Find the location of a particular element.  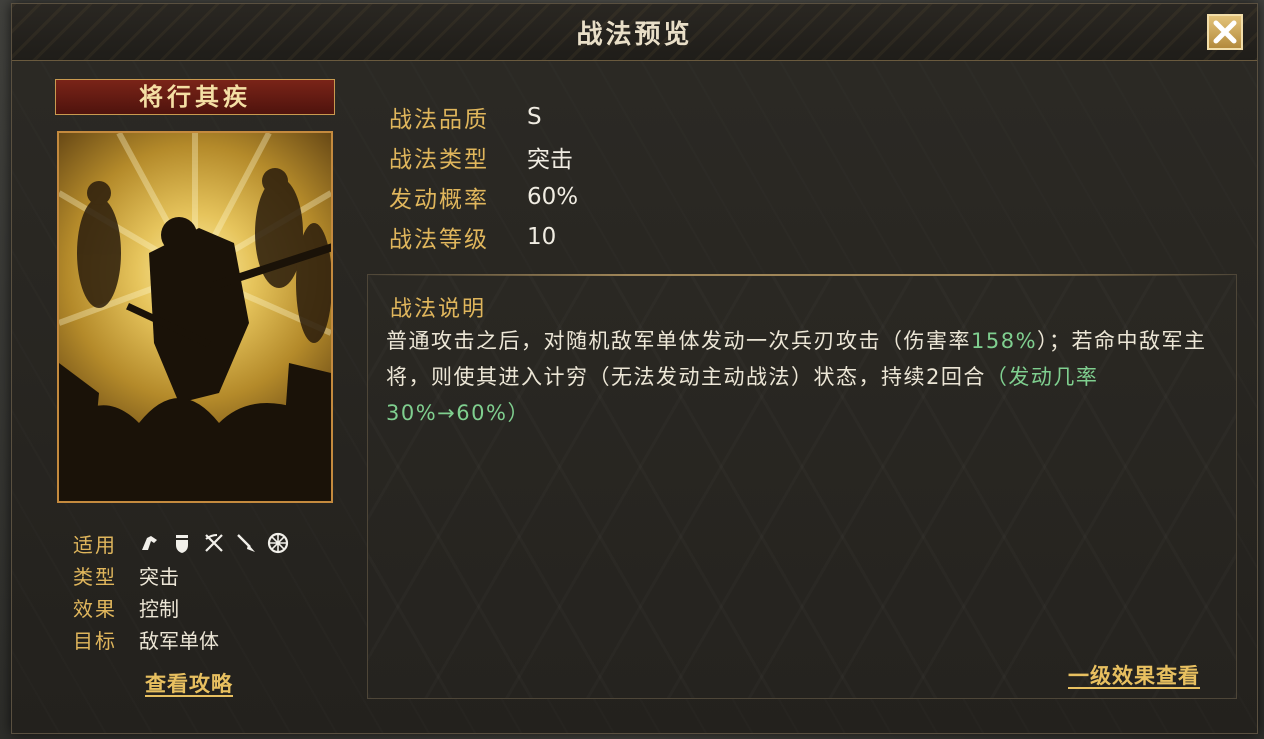

target-label: 目标 is located at coordinates (95, 640).